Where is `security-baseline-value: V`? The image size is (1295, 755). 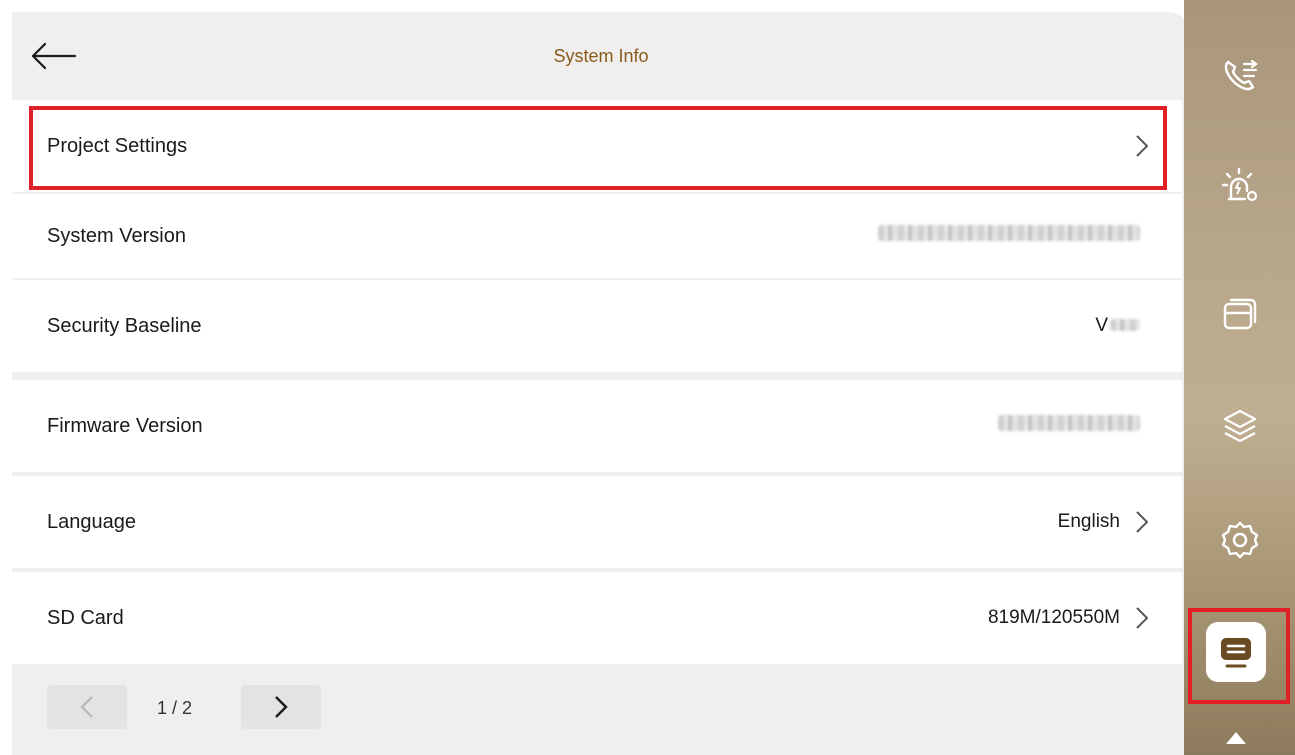
security-baseline-value: V is located at coordinates (1117, 326).